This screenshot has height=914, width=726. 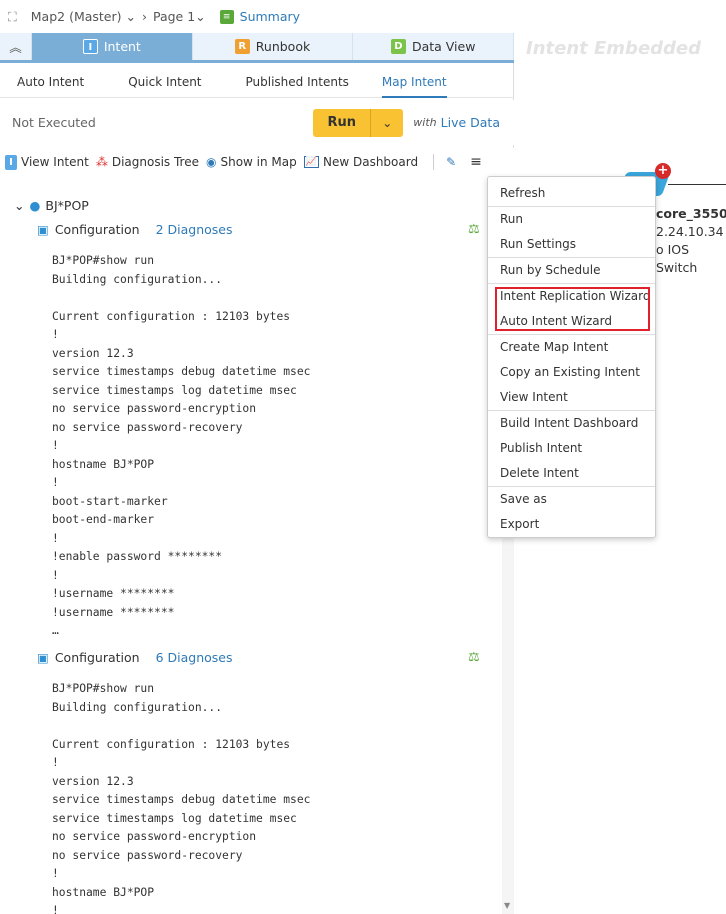 What do you see at coordinates (54, 122) in the screenshot?
I see `execution-status: Not Executed` at bounding box center [54, 122].